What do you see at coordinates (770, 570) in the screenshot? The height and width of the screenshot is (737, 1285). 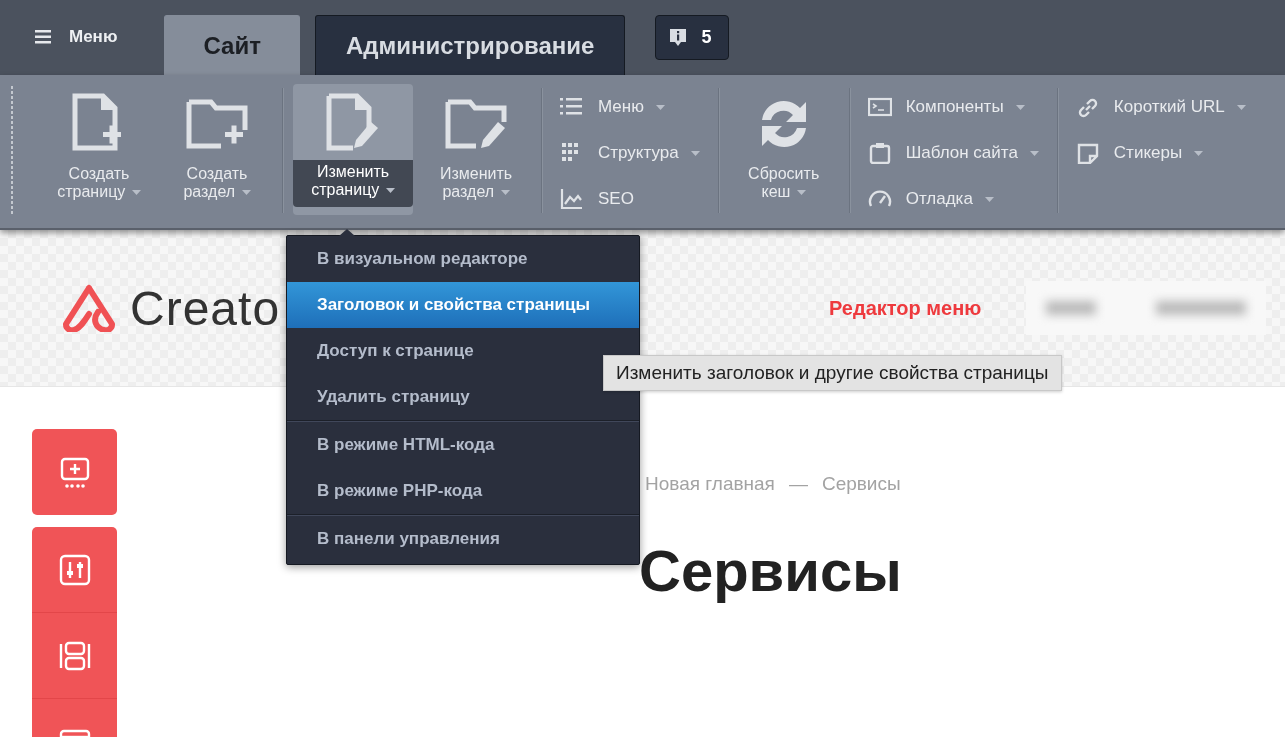 I see `page-title: Сервисы` at bounding box center [770, 570].